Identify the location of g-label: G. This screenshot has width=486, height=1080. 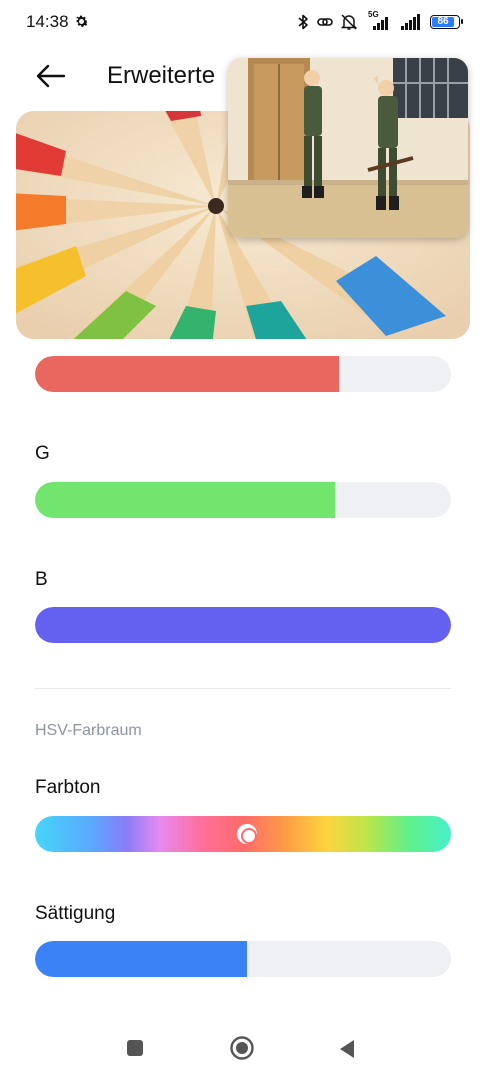
(42, 453).